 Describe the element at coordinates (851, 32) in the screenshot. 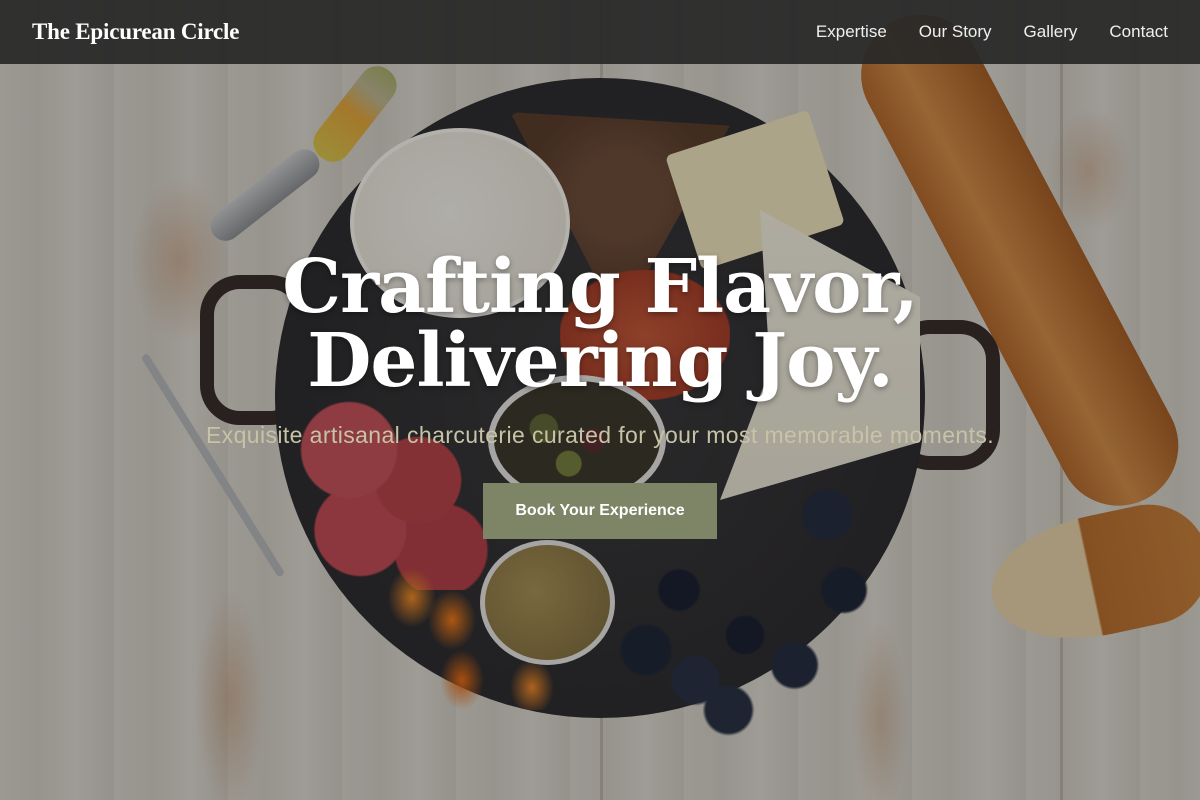

I see `nav-link-expertise: Expertise` at that location.